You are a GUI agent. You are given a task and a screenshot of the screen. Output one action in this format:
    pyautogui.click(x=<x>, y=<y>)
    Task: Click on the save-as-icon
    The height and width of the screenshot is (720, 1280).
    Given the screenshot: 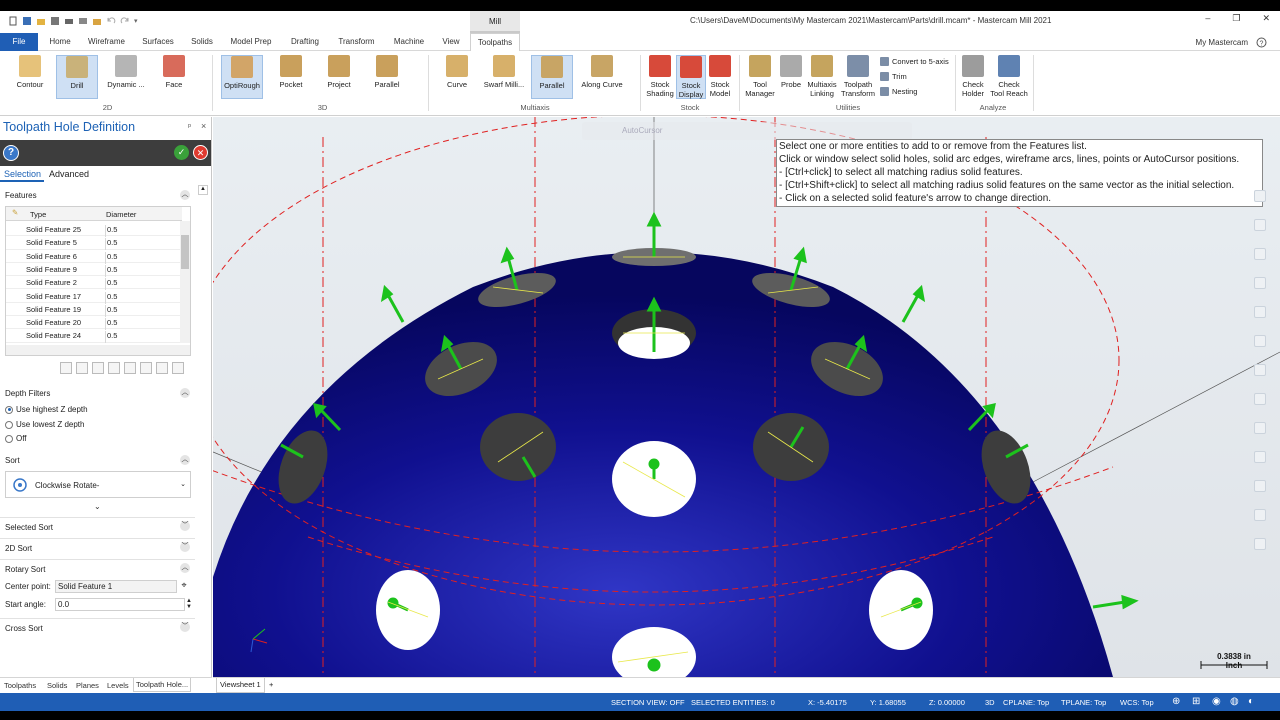 What is the action you would take?
    pyautogui.click(x=55, y=21)
    